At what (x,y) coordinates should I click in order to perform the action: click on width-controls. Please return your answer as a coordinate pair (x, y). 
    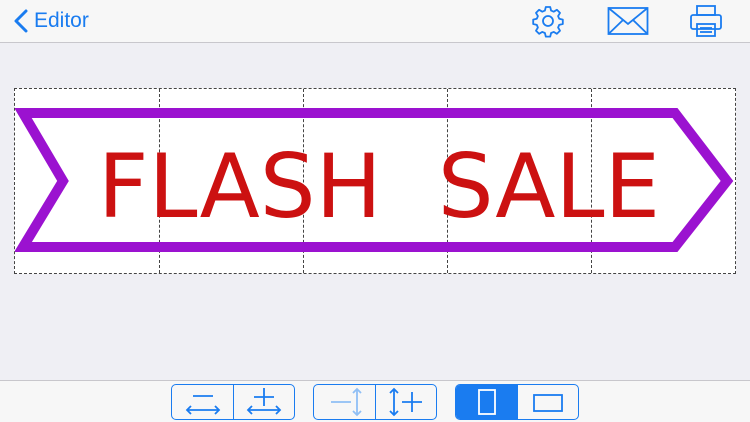
    Looking at the image, I should click on (233, 402).